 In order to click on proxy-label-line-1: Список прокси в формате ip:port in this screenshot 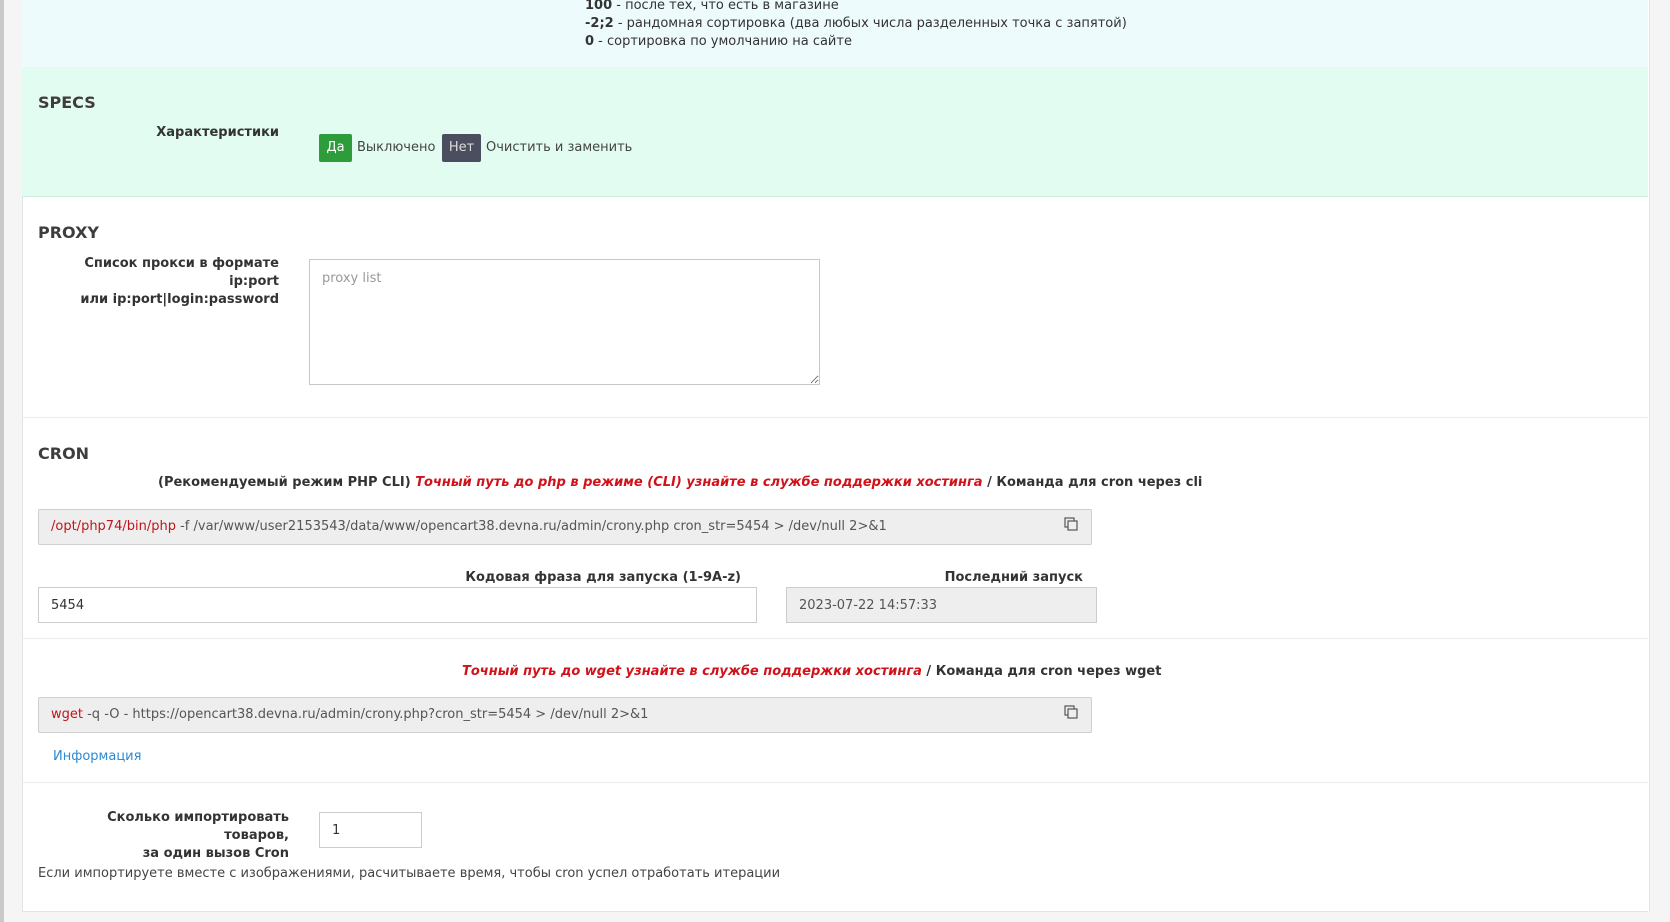, I will do `click(181, 272)`.